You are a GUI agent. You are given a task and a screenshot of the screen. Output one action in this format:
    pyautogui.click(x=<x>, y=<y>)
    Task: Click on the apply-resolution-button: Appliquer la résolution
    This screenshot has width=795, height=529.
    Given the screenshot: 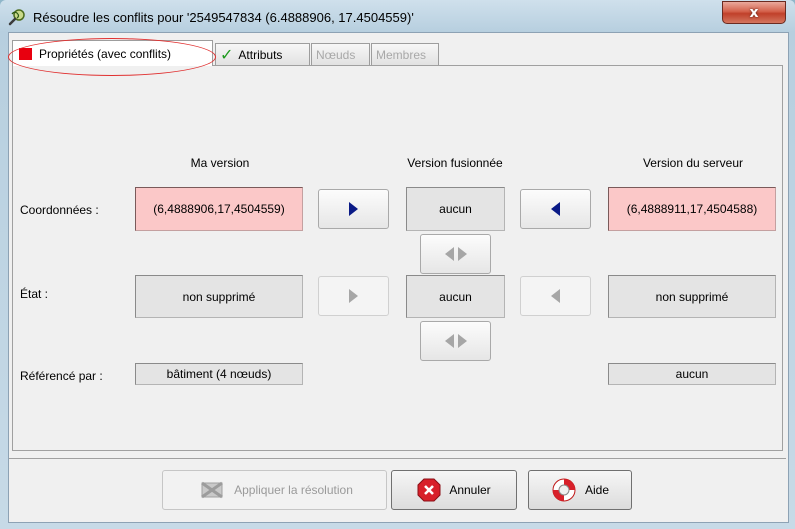 What is the action you would take?
    pyautogui.click(x=274, y=490)
    